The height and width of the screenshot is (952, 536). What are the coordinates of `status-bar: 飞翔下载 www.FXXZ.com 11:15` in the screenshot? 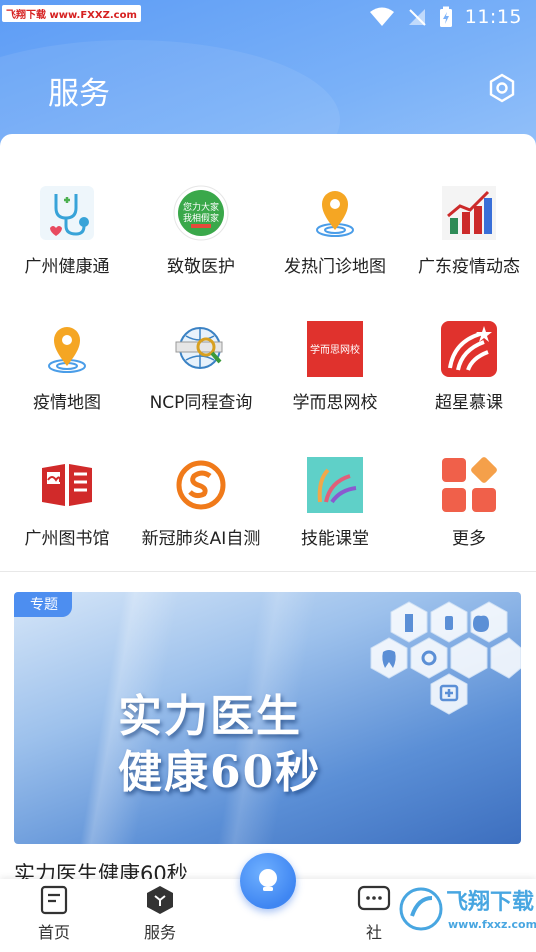 It's located at (268, 18).